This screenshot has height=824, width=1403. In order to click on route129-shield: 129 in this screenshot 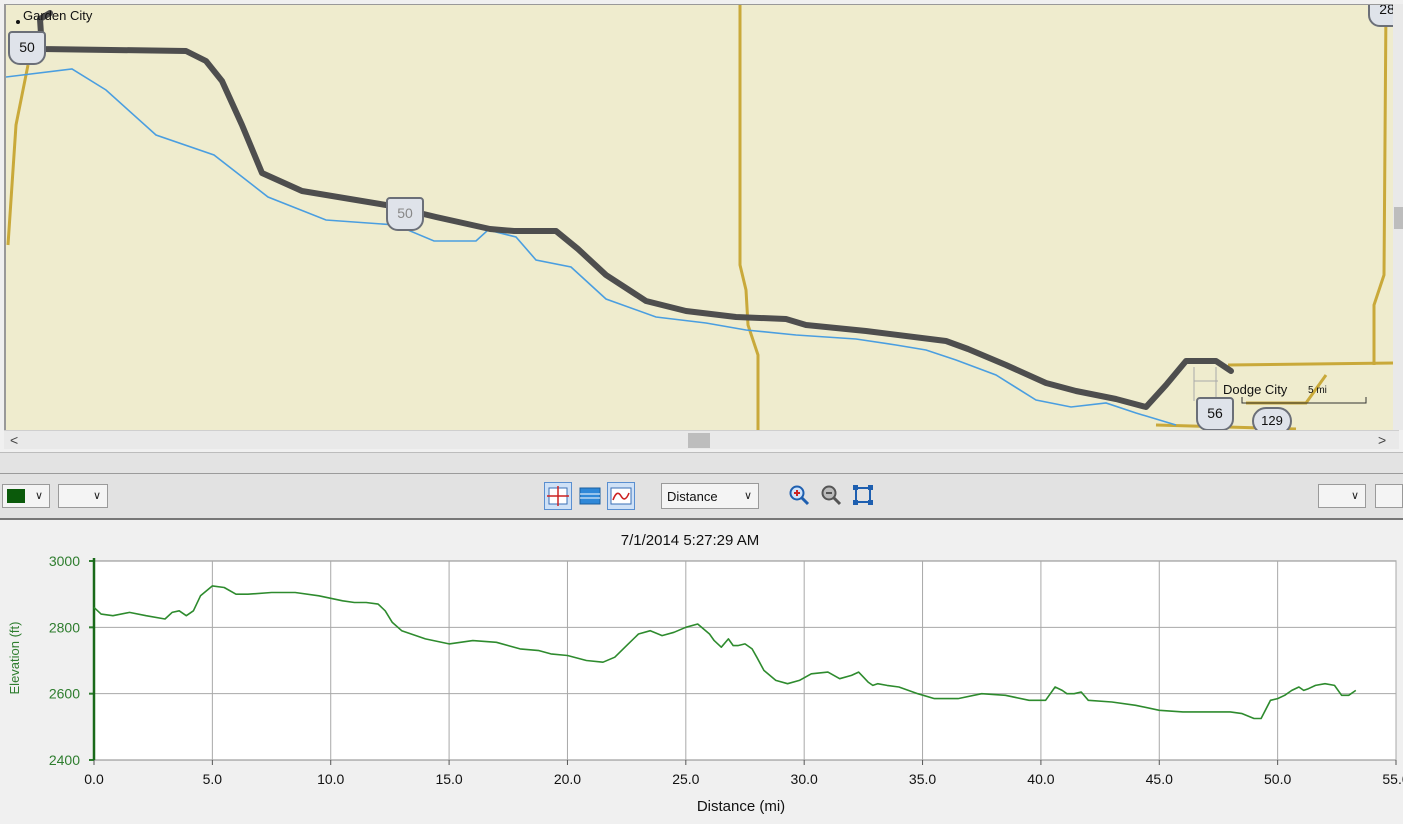, I will do `click(1272, 419)`.